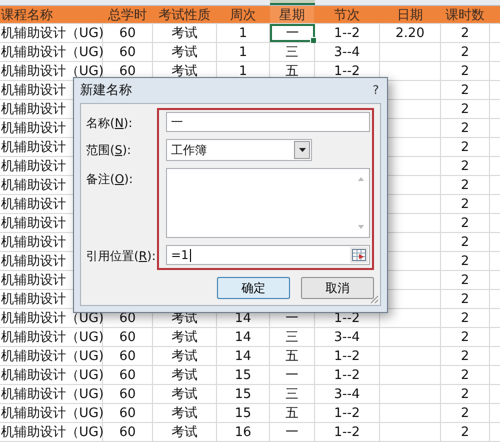 This screenshot has width=500, height=442. Describe the element at coordinates (268, 203) in the screenshot. I see `comment-field` at that location.